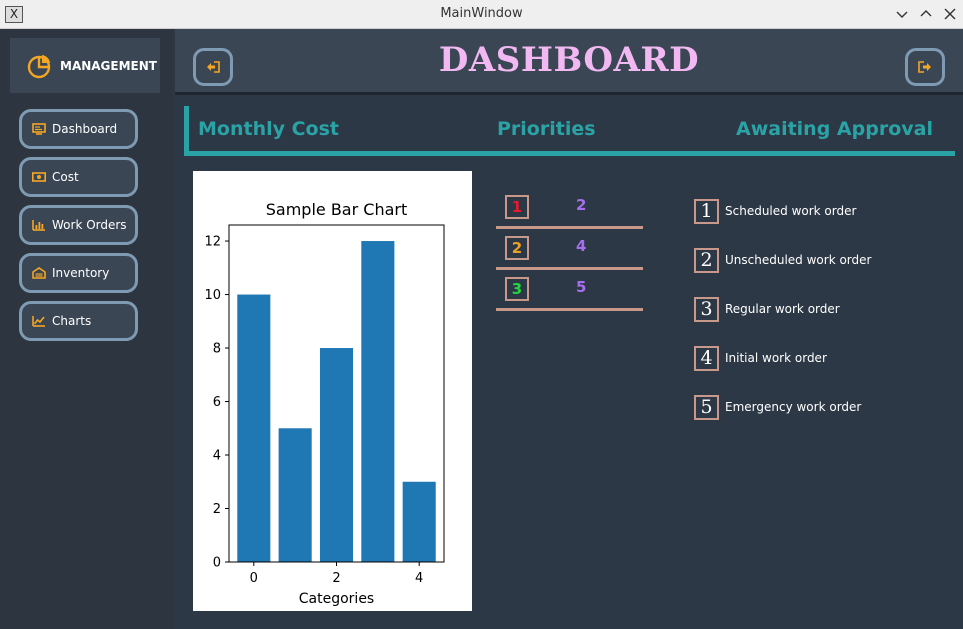  Describe the element at coordinates (569, 209) in the screenshot. I see `priority-row: 1 2` at that location.